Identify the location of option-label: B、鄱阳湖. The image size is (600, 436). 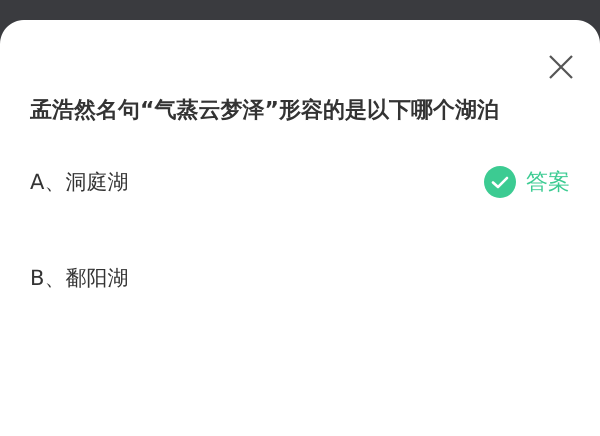
(79, 278).